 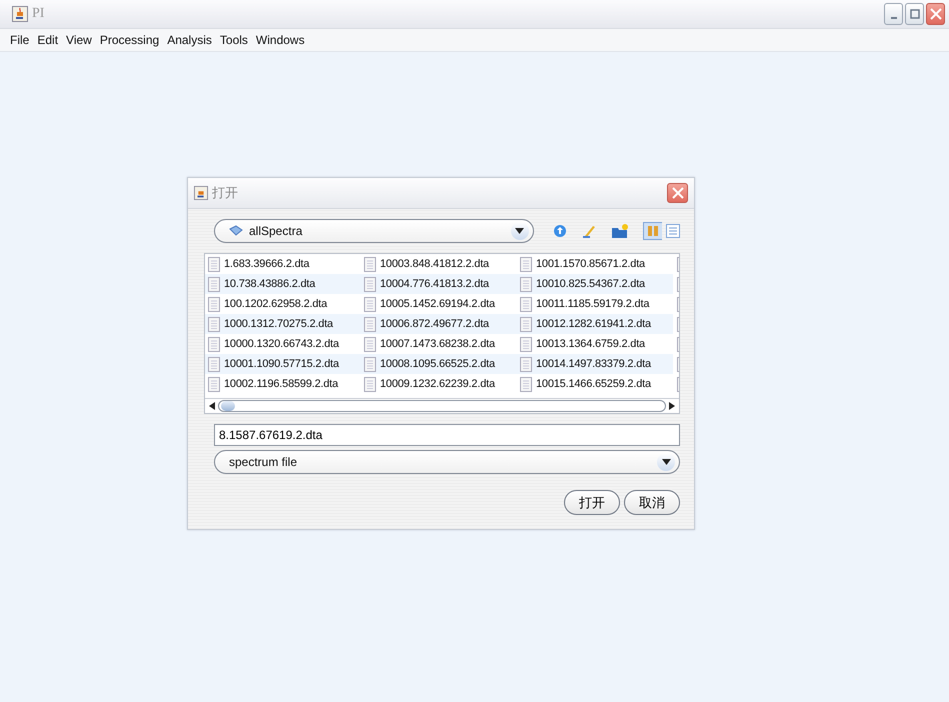 I want to click on menu-item: Analysis, so click(x=189, y=40).